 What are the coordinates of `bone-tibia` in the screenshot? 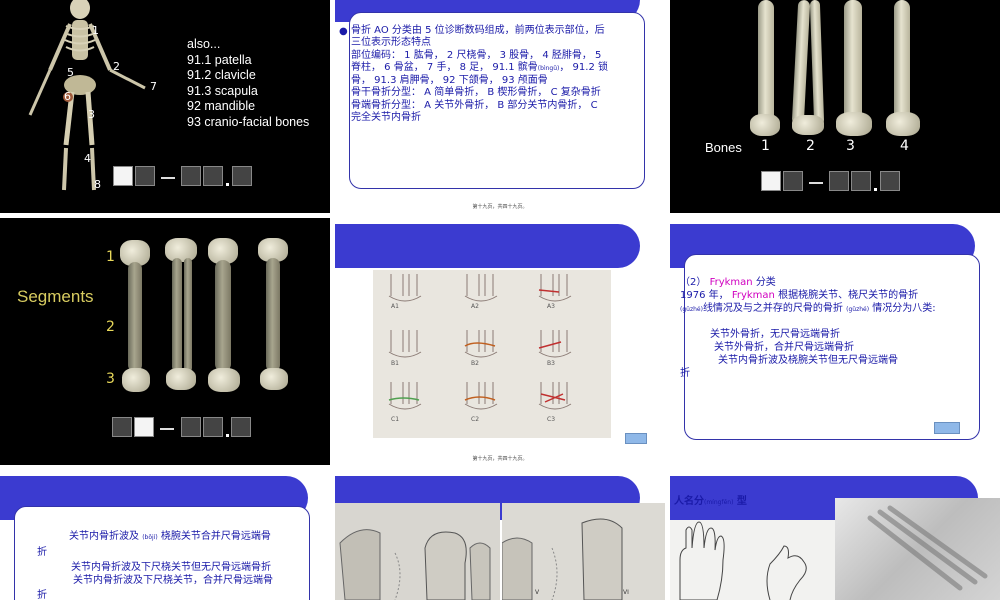 It's located at (902, 62).